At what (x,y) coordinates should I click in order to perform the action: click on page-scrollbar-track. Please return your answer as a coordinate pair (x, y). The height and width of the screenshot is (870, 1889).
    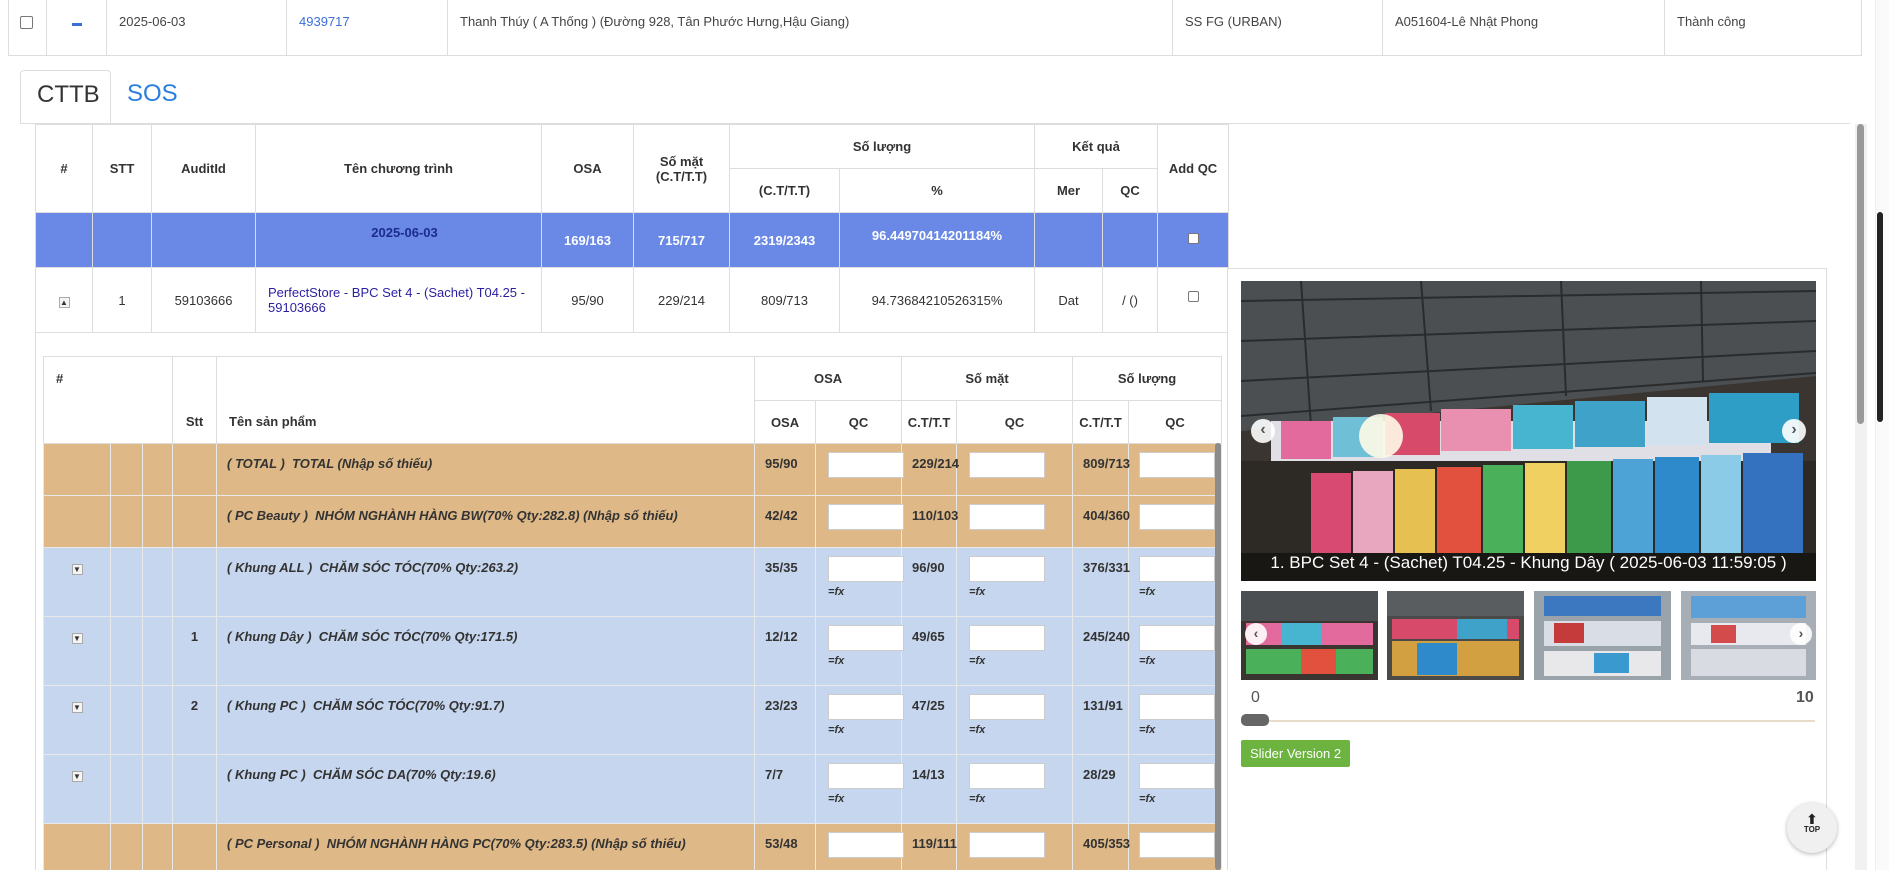
    Looking at the image, I should click on (1882, 435).